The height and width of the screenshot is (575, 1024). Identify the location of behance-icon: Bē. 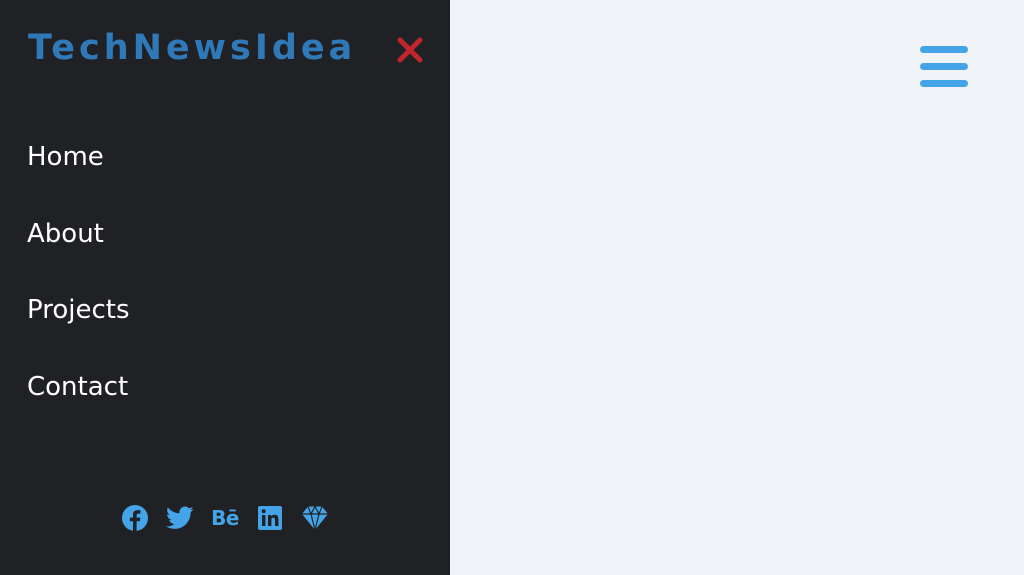
(225, 518).